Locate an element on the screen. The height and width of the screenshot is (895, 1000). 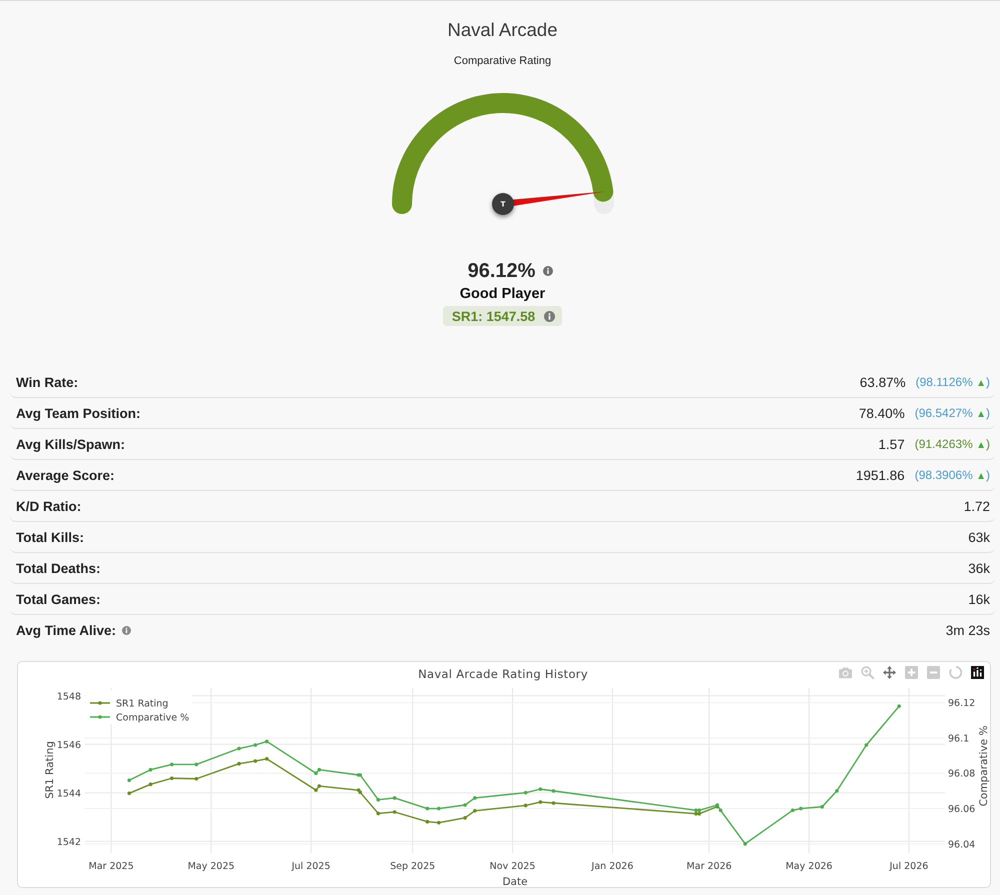
axis-tick-label: Jan 2026 is located at coordinates (613, 866).